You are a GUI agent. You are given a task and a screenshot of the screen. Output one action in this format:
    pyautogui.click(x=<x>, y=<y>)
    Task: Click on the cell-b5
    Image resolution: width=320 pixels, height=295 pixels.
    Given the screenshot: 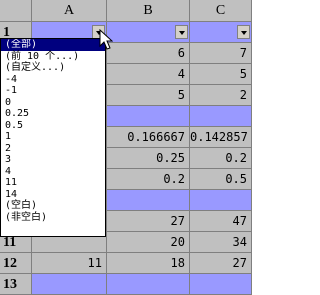 What is the action you would take?
    pyautogui.click(x=148, y=116)
    